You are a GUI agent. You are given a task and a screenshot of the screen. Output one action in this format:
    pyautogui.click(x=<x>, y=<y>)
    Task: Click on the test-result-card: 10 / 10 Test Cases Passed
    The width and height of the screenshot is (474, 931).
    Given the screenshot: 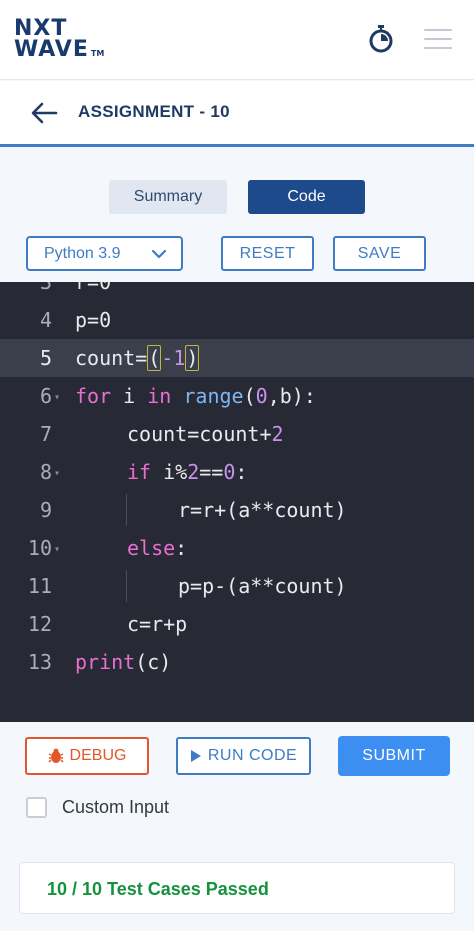 What is the action you would take?
    pyautogui.click(x=237, y=888)
    